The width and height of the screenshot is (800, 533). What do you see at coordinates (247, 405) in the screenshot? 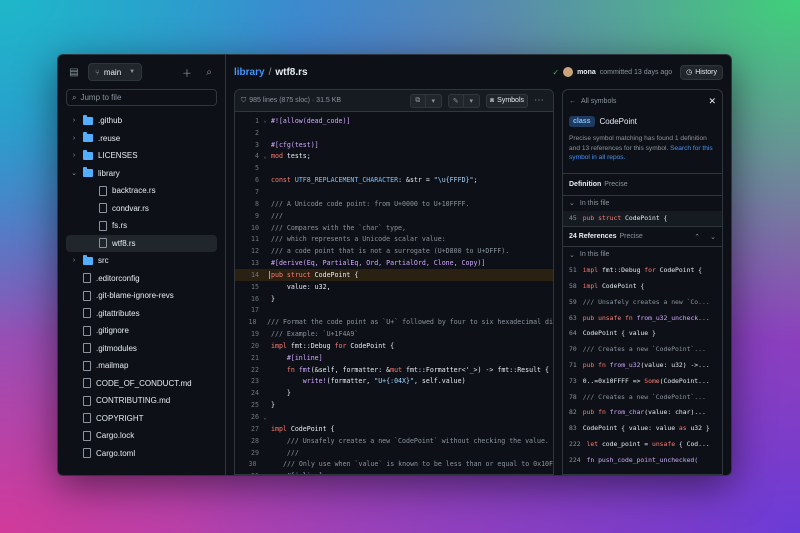
I see `line-number: 25` at bounding box center [247, 405].